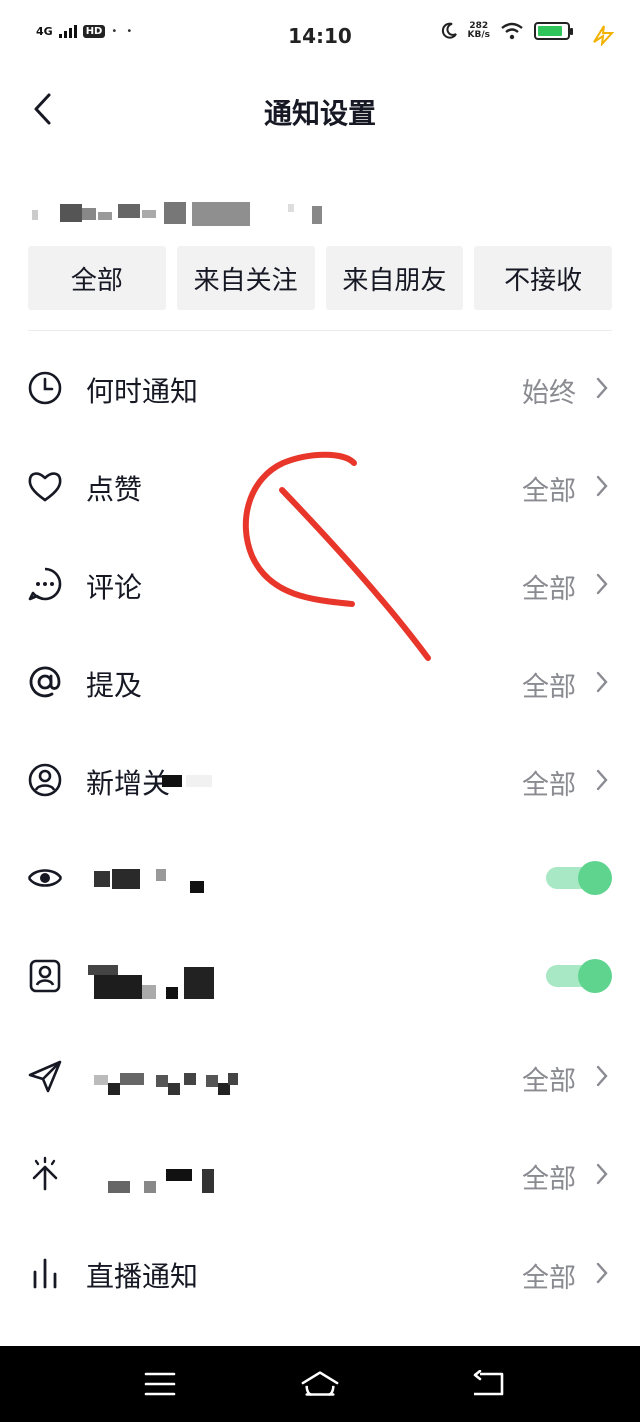  Describe the element at coordinates (45, 976) in the screenshot. I see `contact-card-icon` at that location.